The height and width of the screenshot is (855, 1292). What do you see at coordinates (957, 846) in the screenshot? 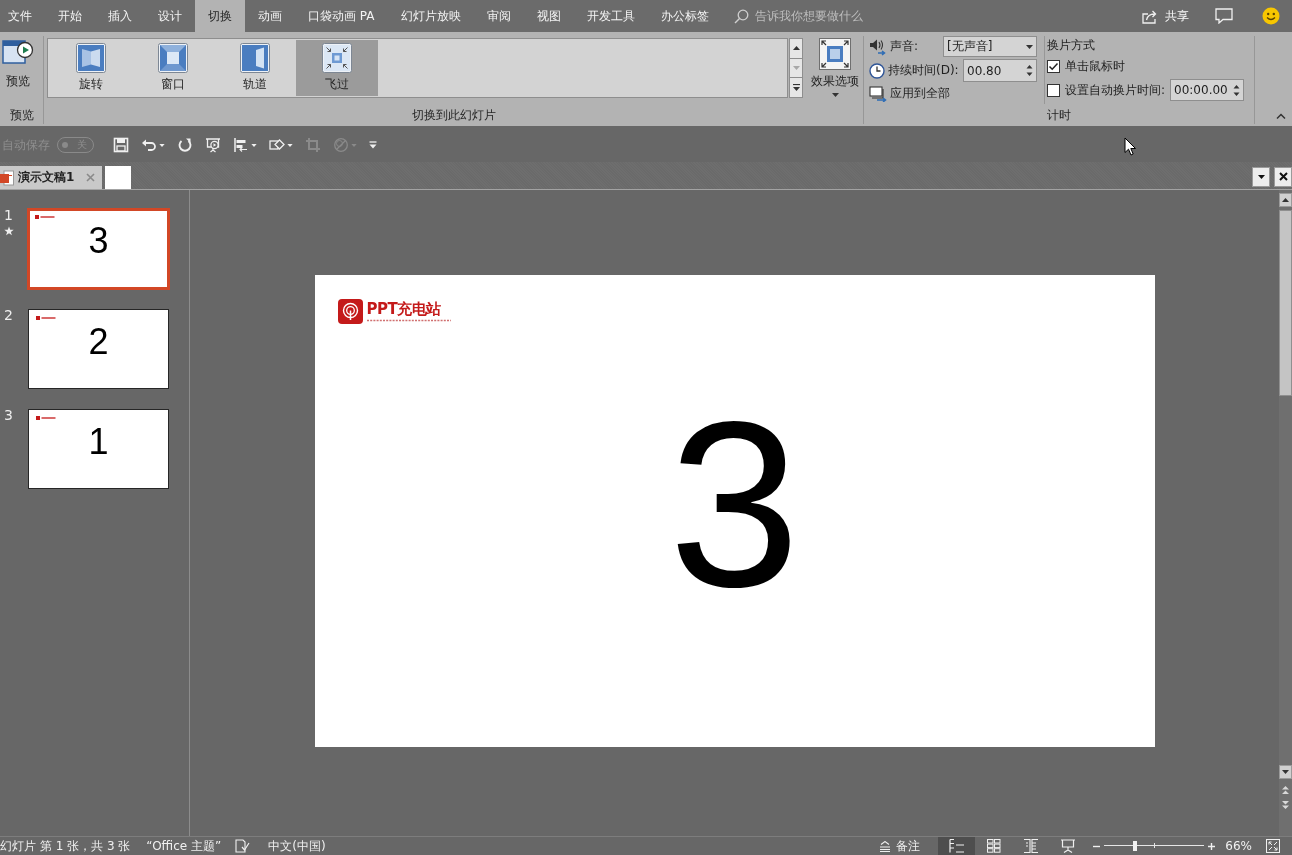
I see `view-button` at bounding box center [957, 846].